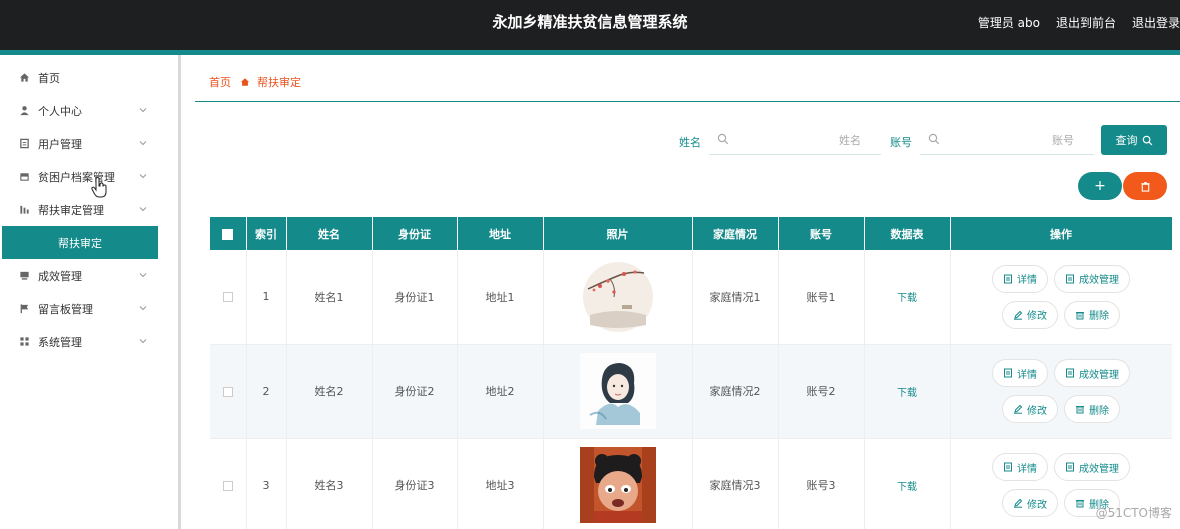 This screenshot has width=1180, height=529. I want to click on search-bar: 姓名 账号 查询, so click(590, 141).